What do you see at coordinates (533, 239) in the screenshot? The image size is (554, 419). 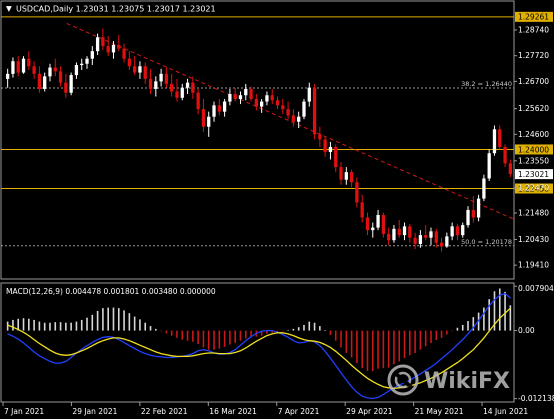 I see `price-axis-label: 1.20430` at bounding box center [533, 239].